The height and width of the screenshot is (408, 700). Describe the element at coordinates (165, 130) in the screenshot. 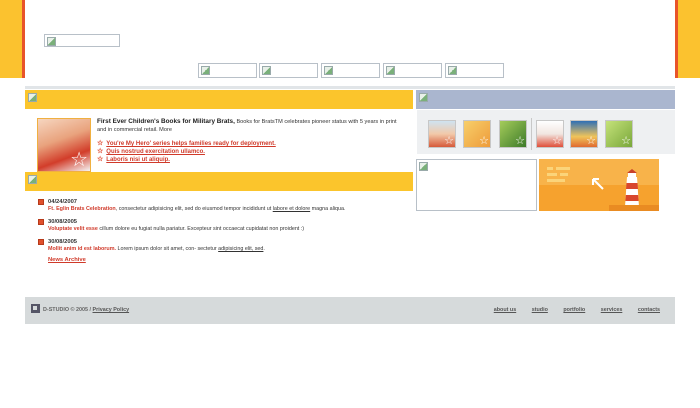

I see `intro-more-link: More` at that location.